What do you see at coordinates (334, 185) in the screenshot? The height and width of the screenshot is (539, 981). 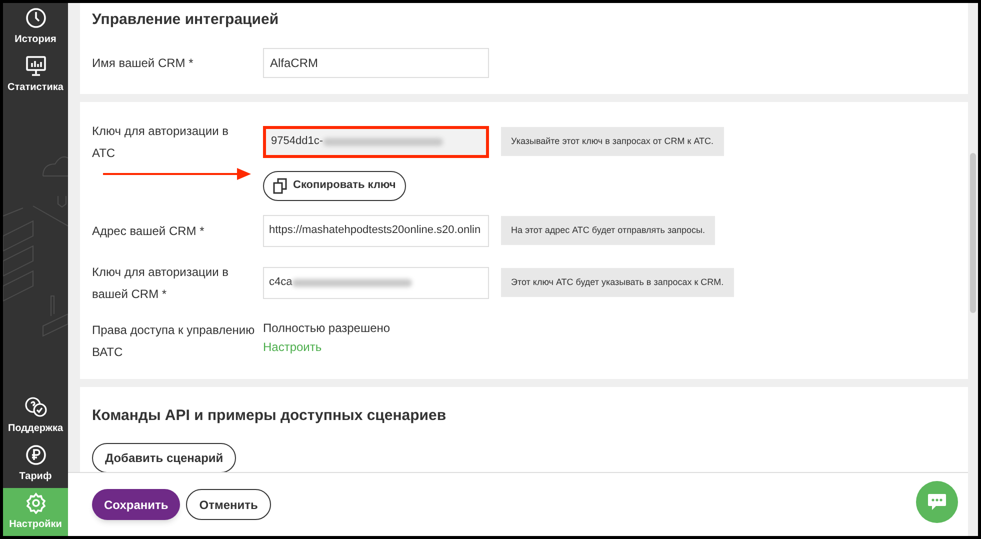 I see `copy-key-button: Скопировать ключ` at bounding box center [334, 185].